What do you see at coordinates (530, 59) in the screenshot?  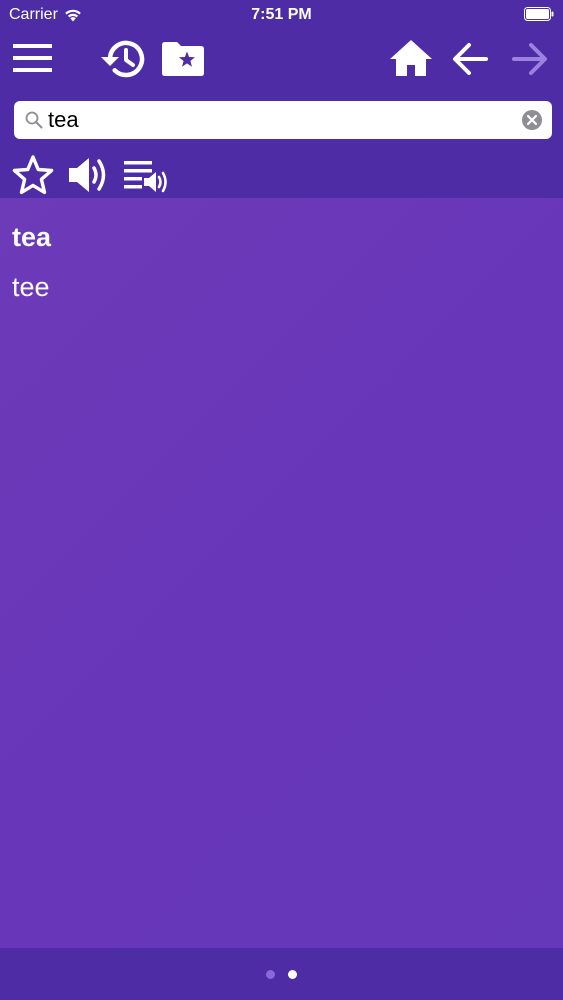 I see `arrow-right-icon` at bounding box center [530, 59].